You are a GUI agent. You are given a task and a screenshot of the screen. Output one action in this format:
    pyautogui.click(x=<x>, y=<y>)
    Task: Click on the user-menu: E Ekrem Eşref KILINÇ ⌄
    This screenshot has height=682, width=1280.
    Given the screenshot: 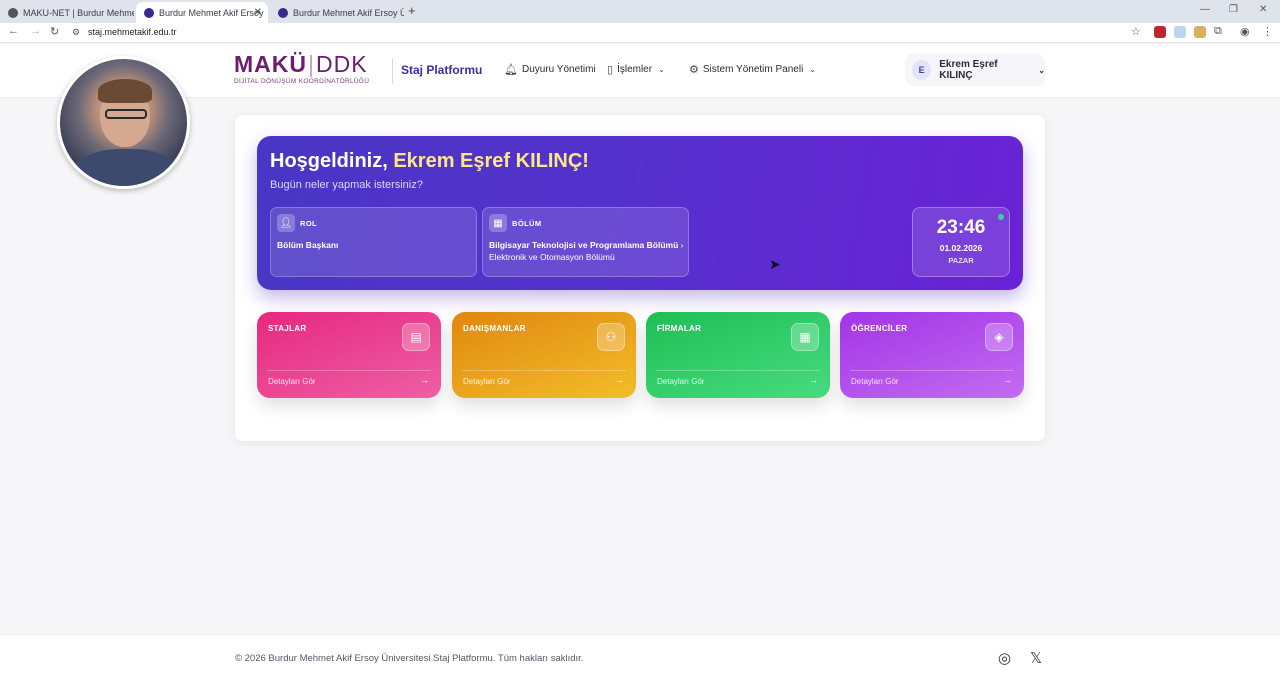 What is the action you would take?
    pyautogui.click(x=975, y=70)
    